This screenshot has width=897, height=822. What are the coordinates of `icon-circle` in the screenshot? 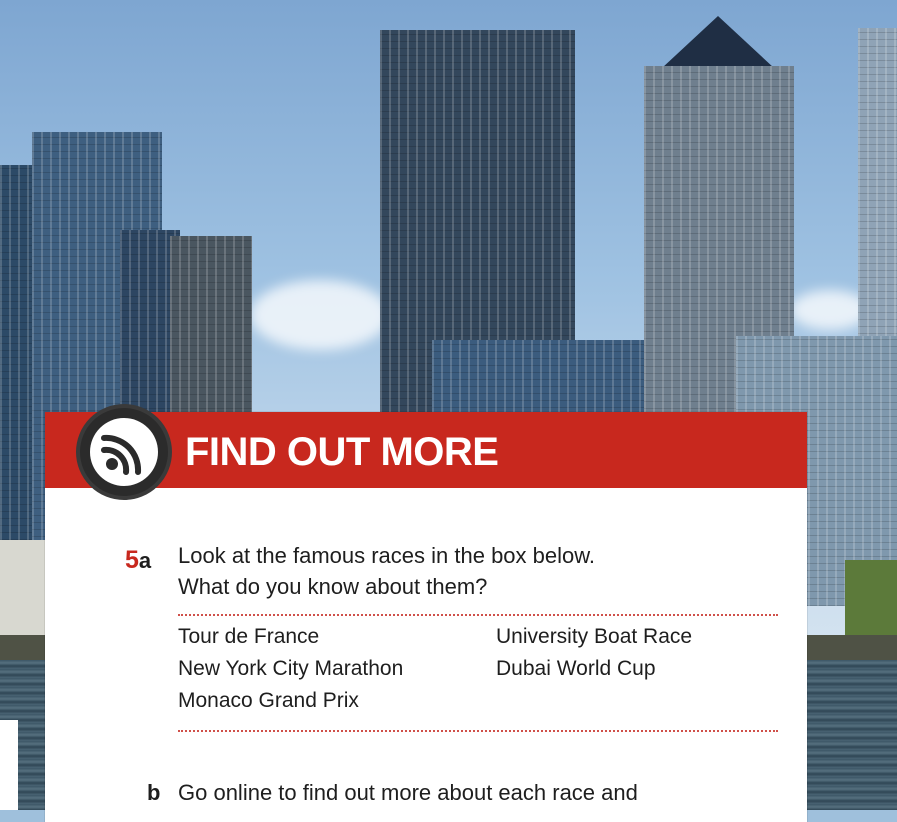 It's located at (124, 452).